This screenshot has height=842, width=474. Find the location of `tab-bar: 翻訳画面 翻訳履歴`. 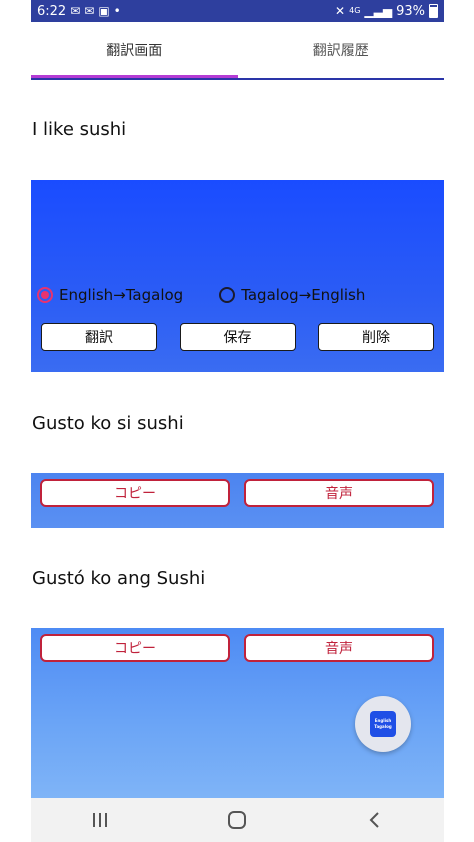

tab-bar: 翻訳画面 翻訳履歴 is located at coordinates (237, 51).